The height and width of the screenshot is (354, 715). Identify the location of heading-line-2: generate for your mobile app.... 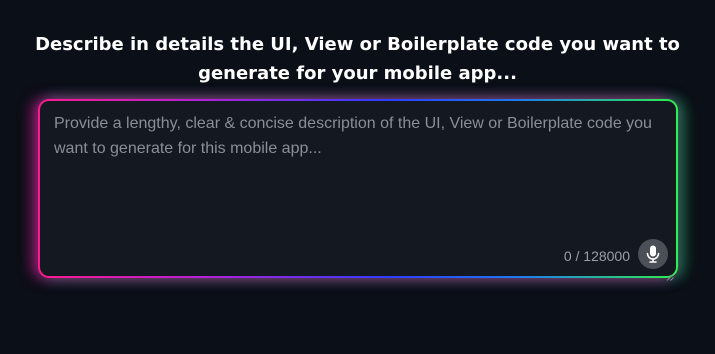
(357, 73).